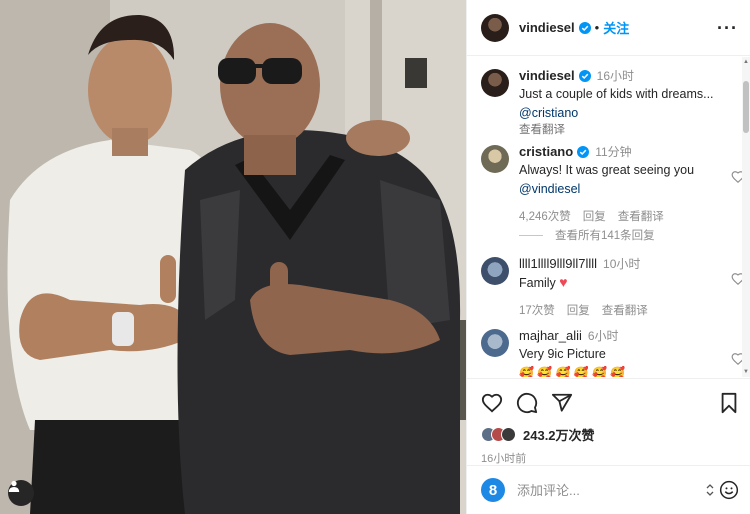  I want to click on comment-meta: 4,246次赞 回复 查看翻译, so click(628, 216).